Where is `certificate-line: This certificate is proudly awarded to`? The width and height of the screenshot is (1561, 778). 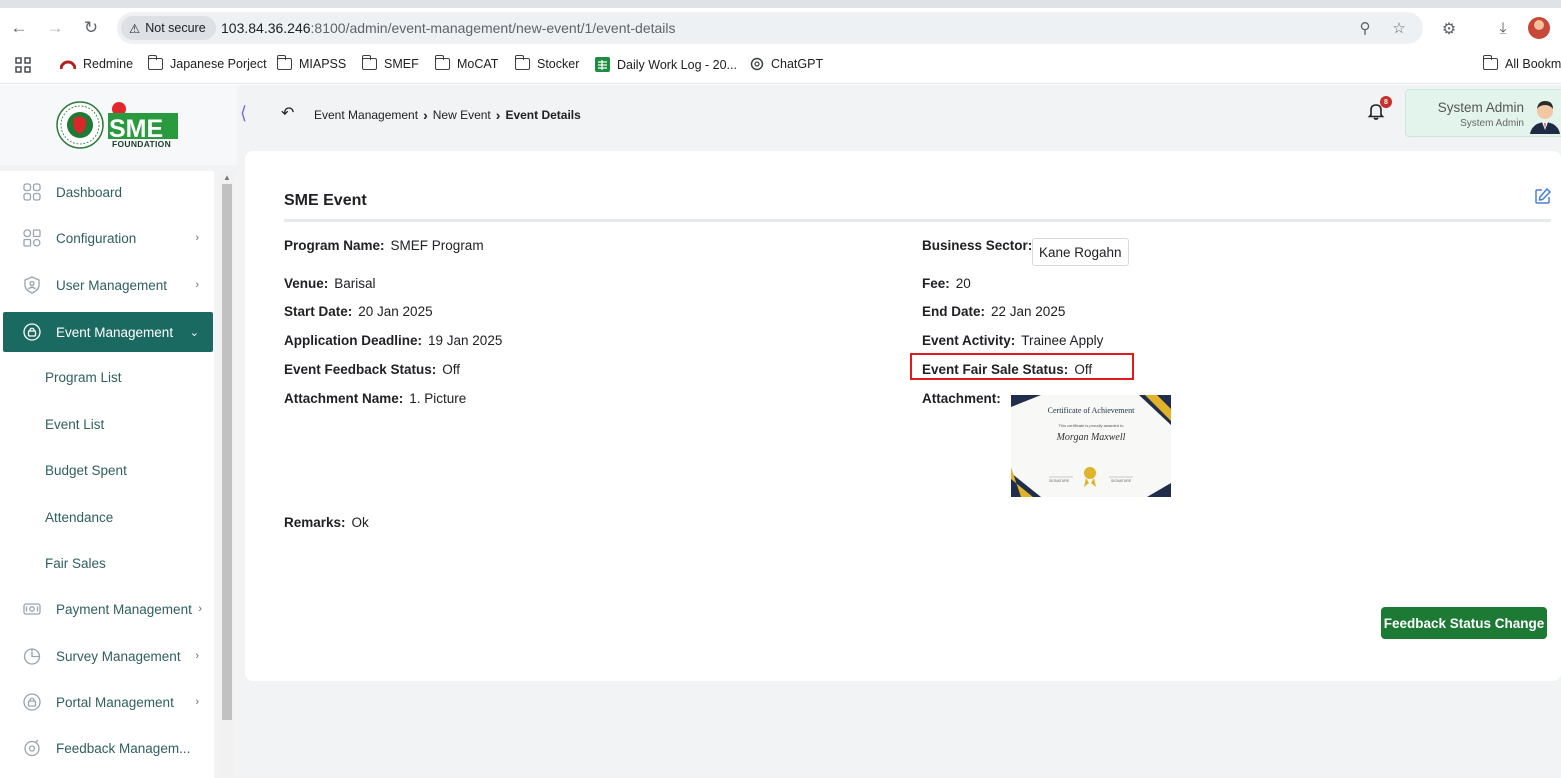 certificate-line: This certificate is proudly awarded to is located at coordinates (1091, 425).